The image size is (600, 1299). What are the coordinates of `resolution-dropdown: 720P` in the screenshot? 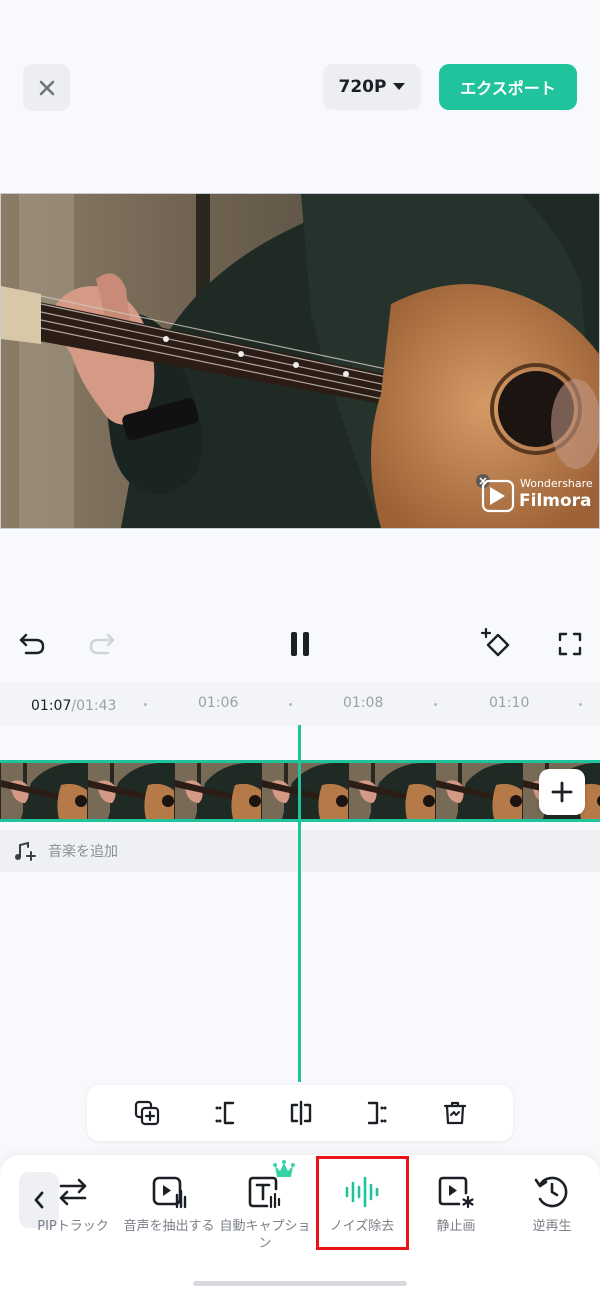 It's located at (372, 87).